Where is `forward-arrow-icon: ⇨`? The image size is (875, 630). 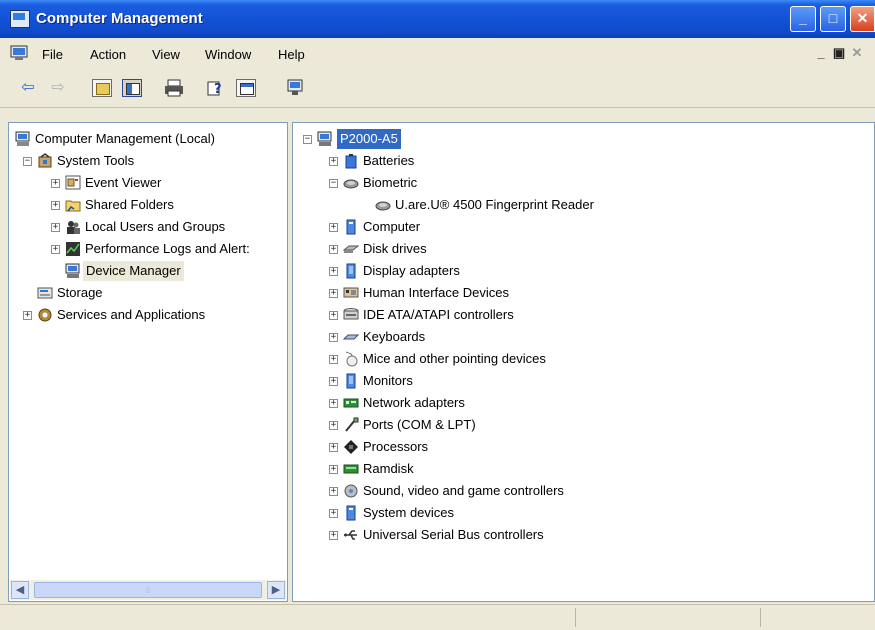 forward-arrow-icon: ⇨ is located at coordinates (58, 88).